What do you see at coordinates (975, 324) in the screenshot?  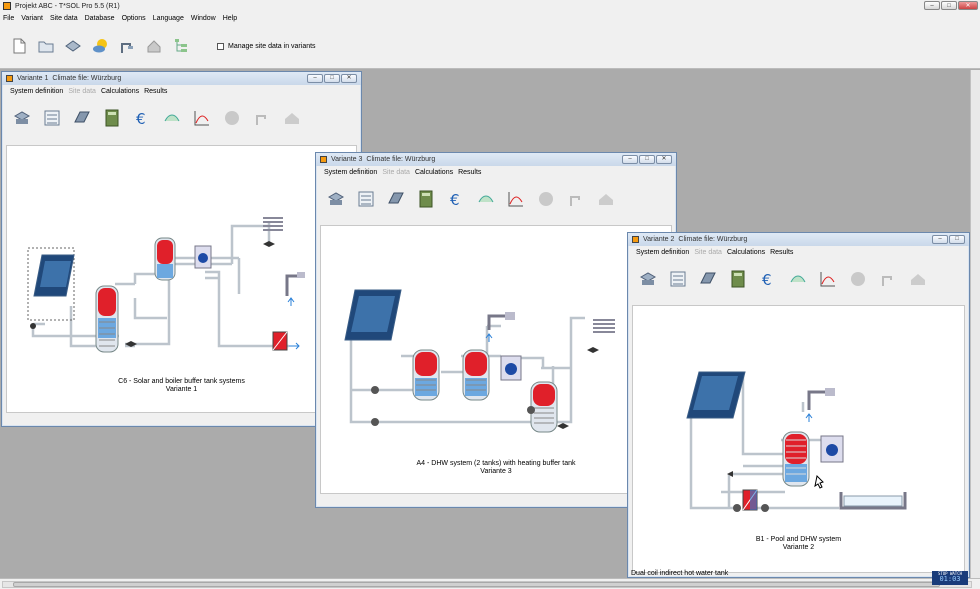 I see `vertical-scrollbar` at bounding box center [975, 324].